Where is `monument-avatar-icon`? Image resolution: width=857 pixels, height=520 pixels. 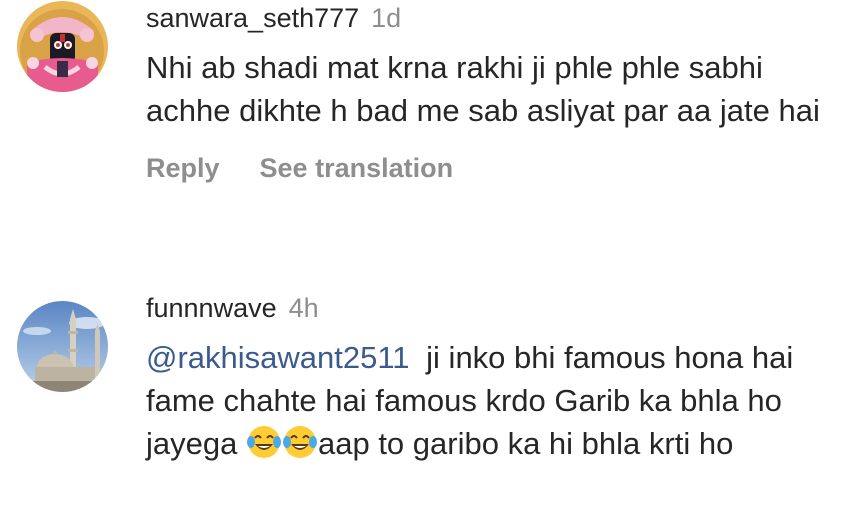 monument-avatar-icon is located at coordinates (62, 346).